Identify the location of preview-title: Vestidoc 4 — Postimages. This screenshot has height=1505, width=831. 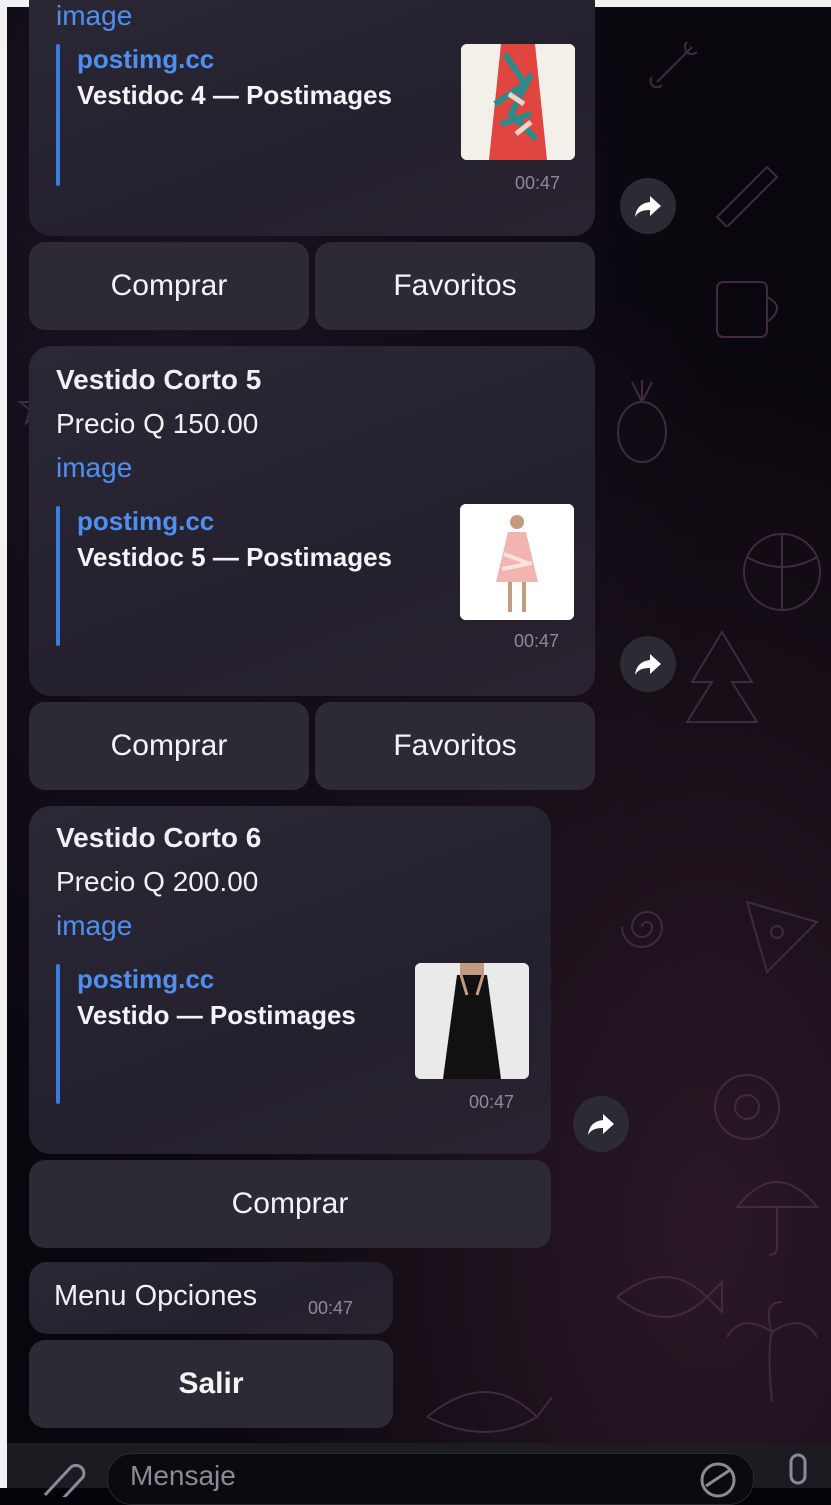
(235, 95).